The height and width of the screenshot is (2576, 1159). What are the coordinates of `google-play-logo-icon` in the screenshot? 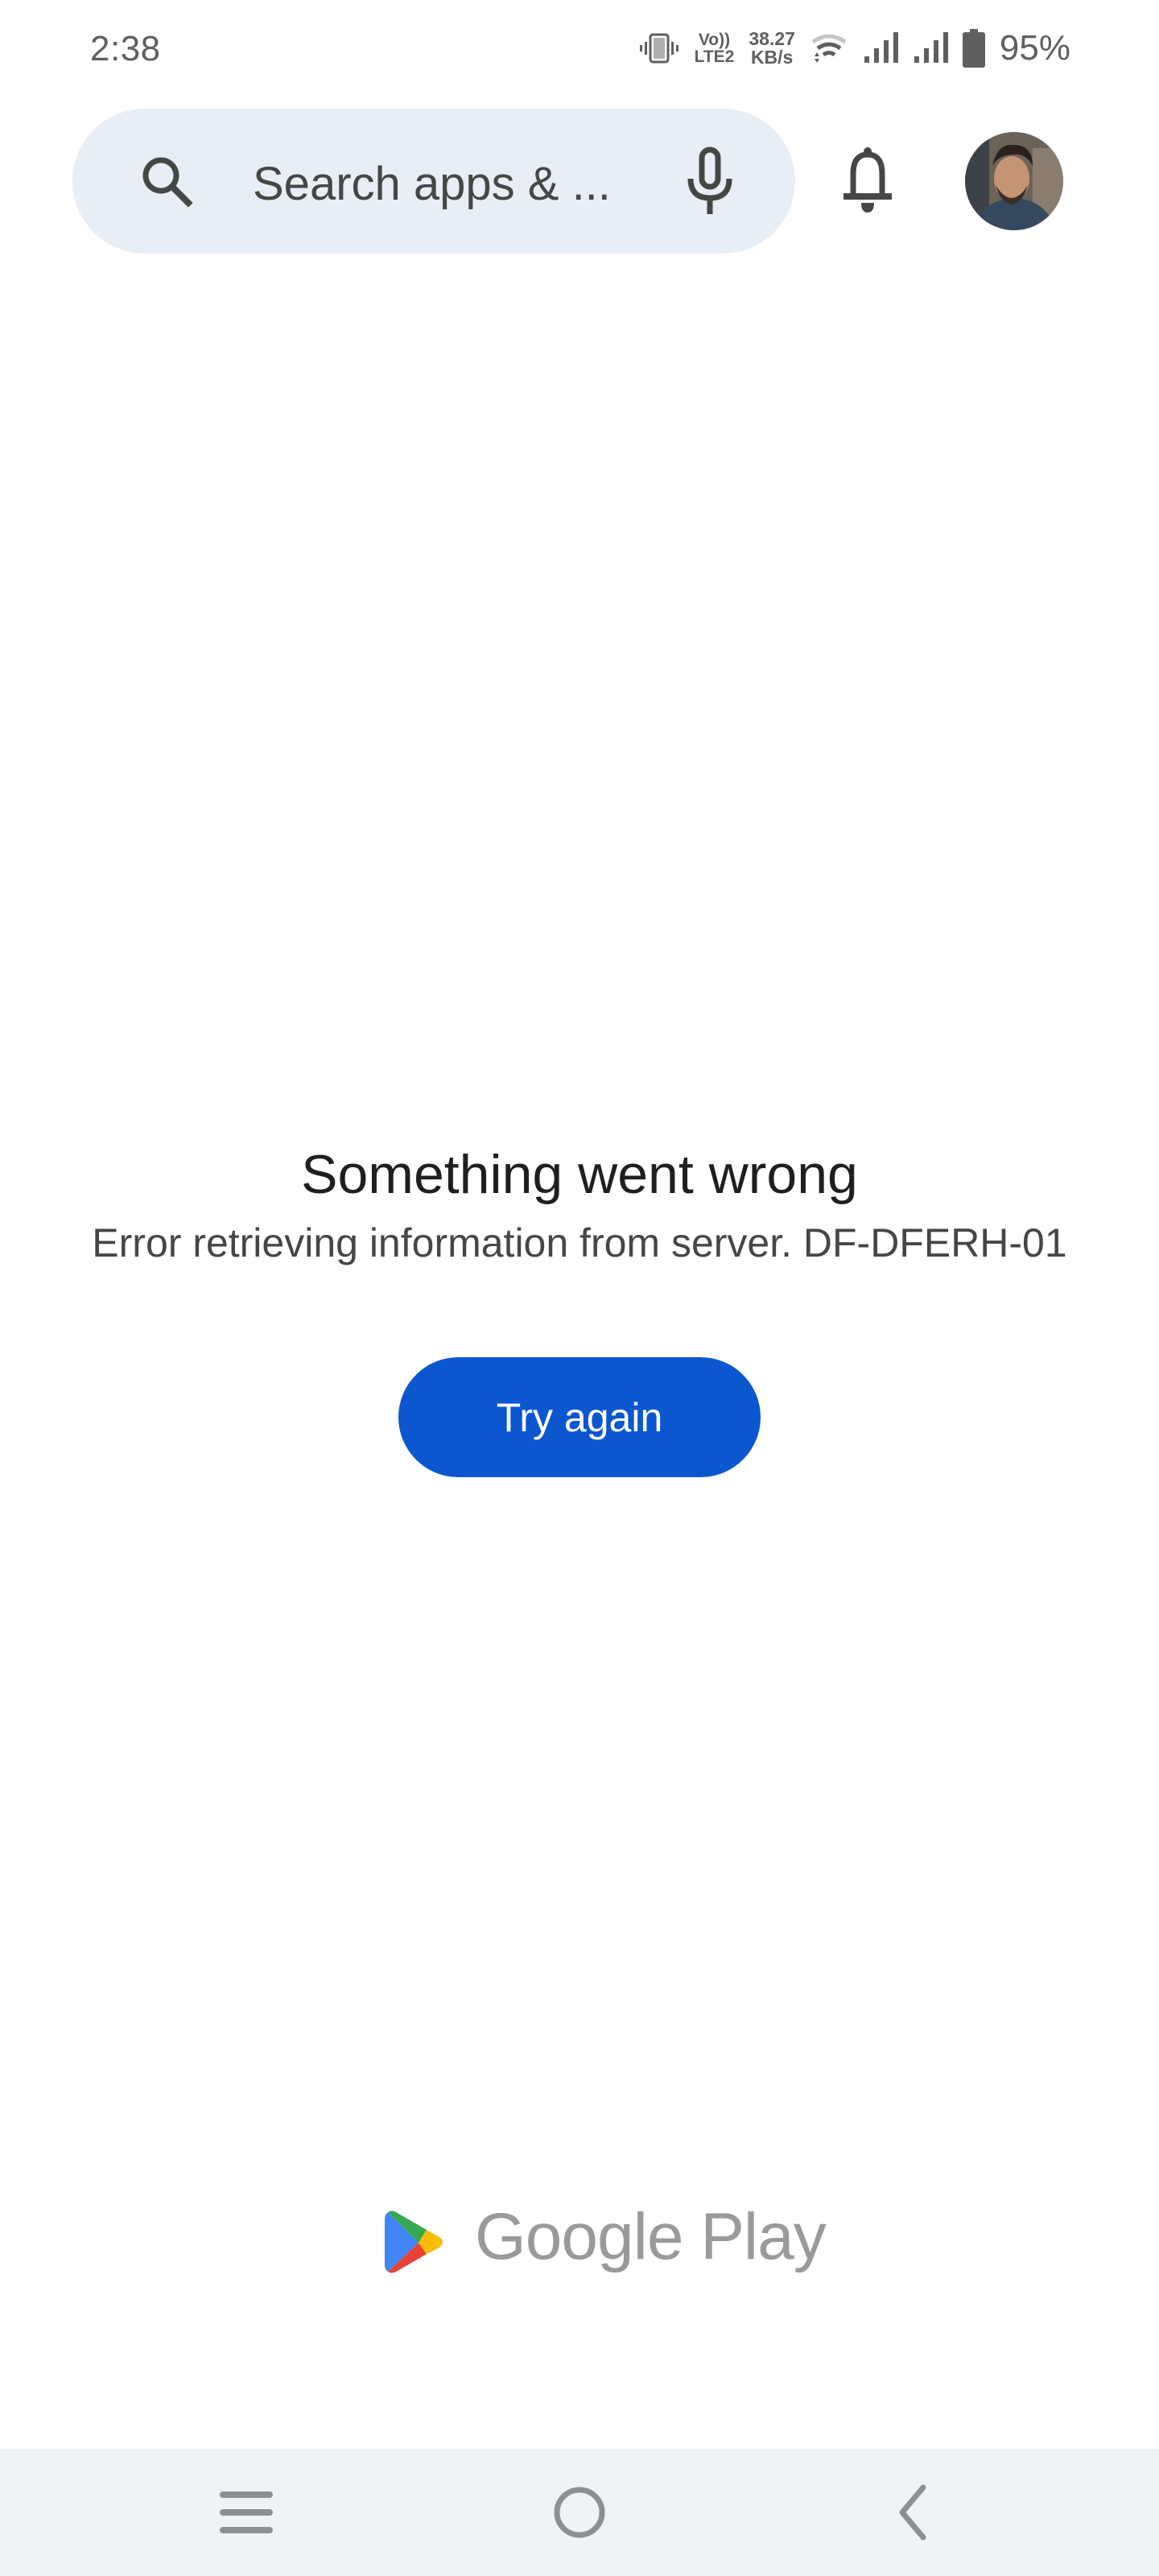 It's located at (414, 2242).